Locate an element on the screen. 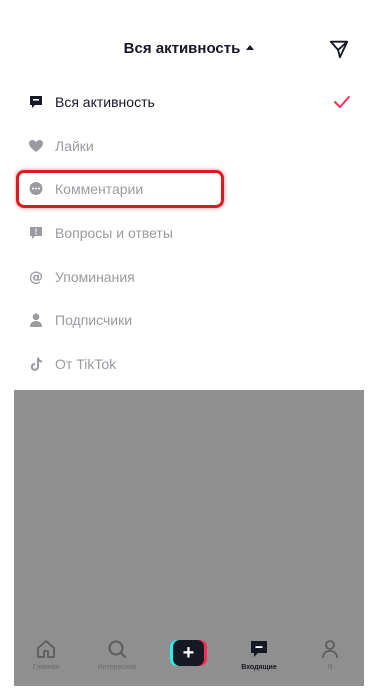  menu-item-likes: Лайки is located at coordinates (189, 146).